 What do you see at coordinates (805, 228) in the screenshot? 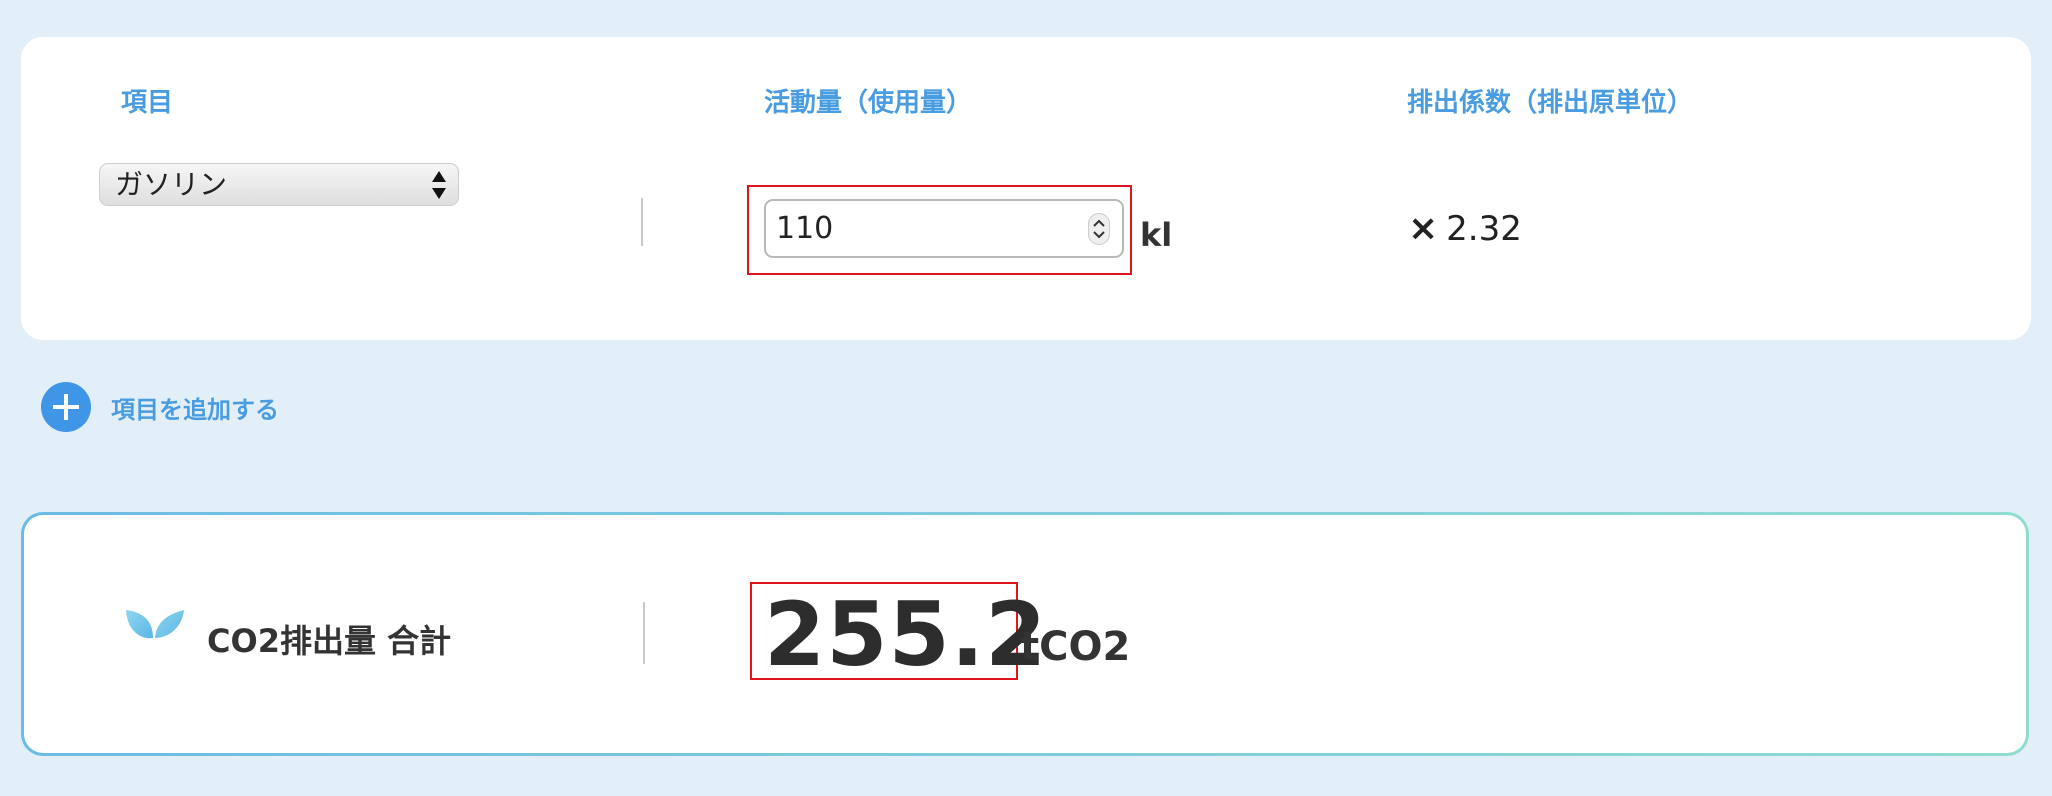
I see `activity-input-value: 110` at bounding box center [805, 228].